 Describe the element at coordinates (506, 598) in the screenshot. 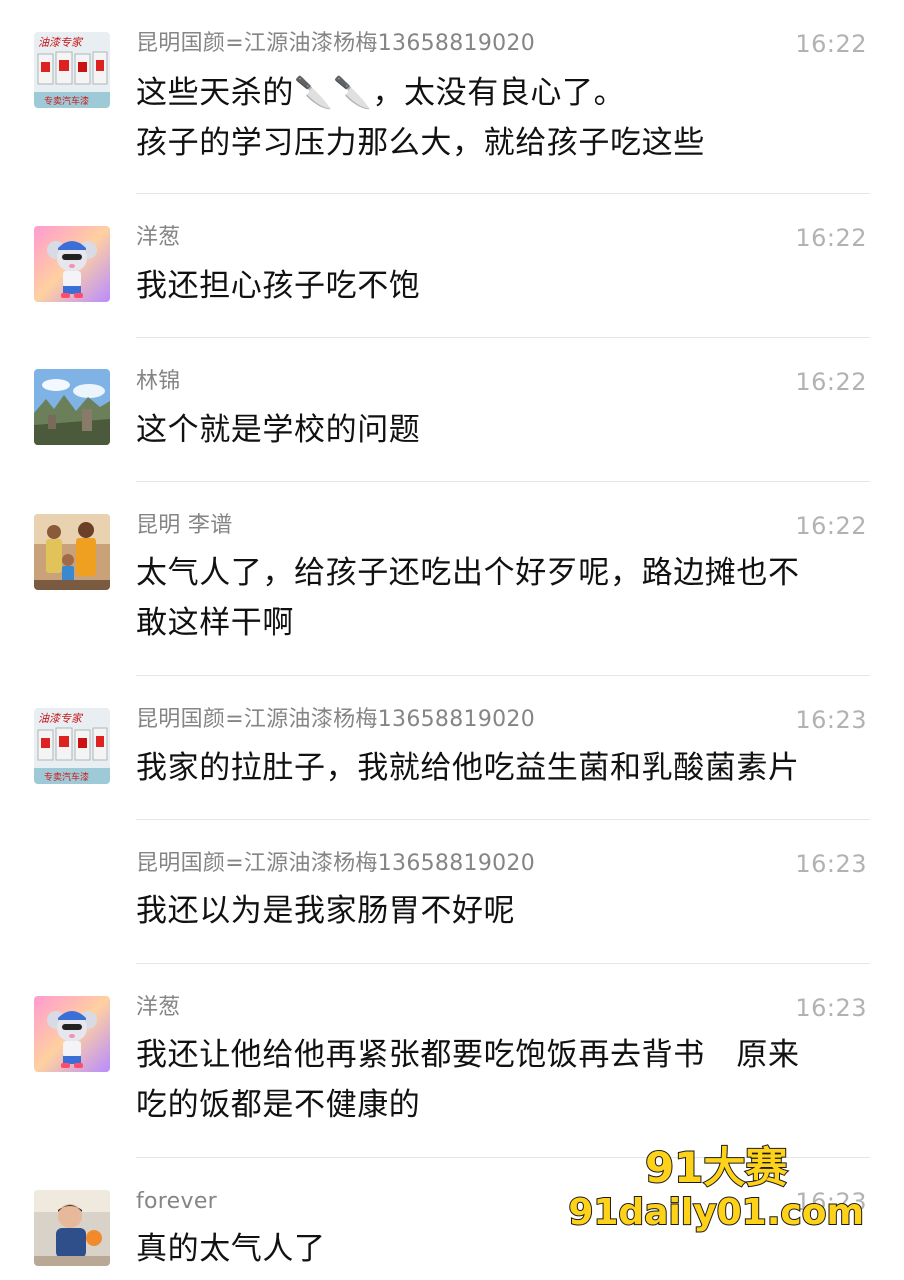

I see `message-text: 太气人了，给孩子还吃出个好歹呢，路边摊也不 敢这样干啊` at that location.